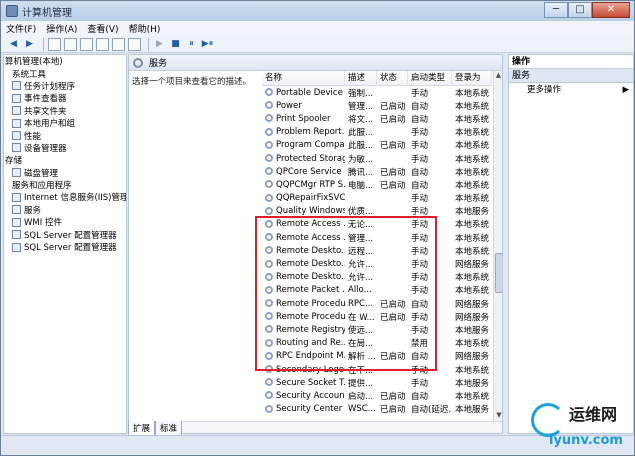 The width and height of the screenshot is (635, 456). What do you see at coordinates (65, 111) in the screenshot?
I see `tree-item-shared-folders: 共享文件夹` at bounding box center [65, 111].